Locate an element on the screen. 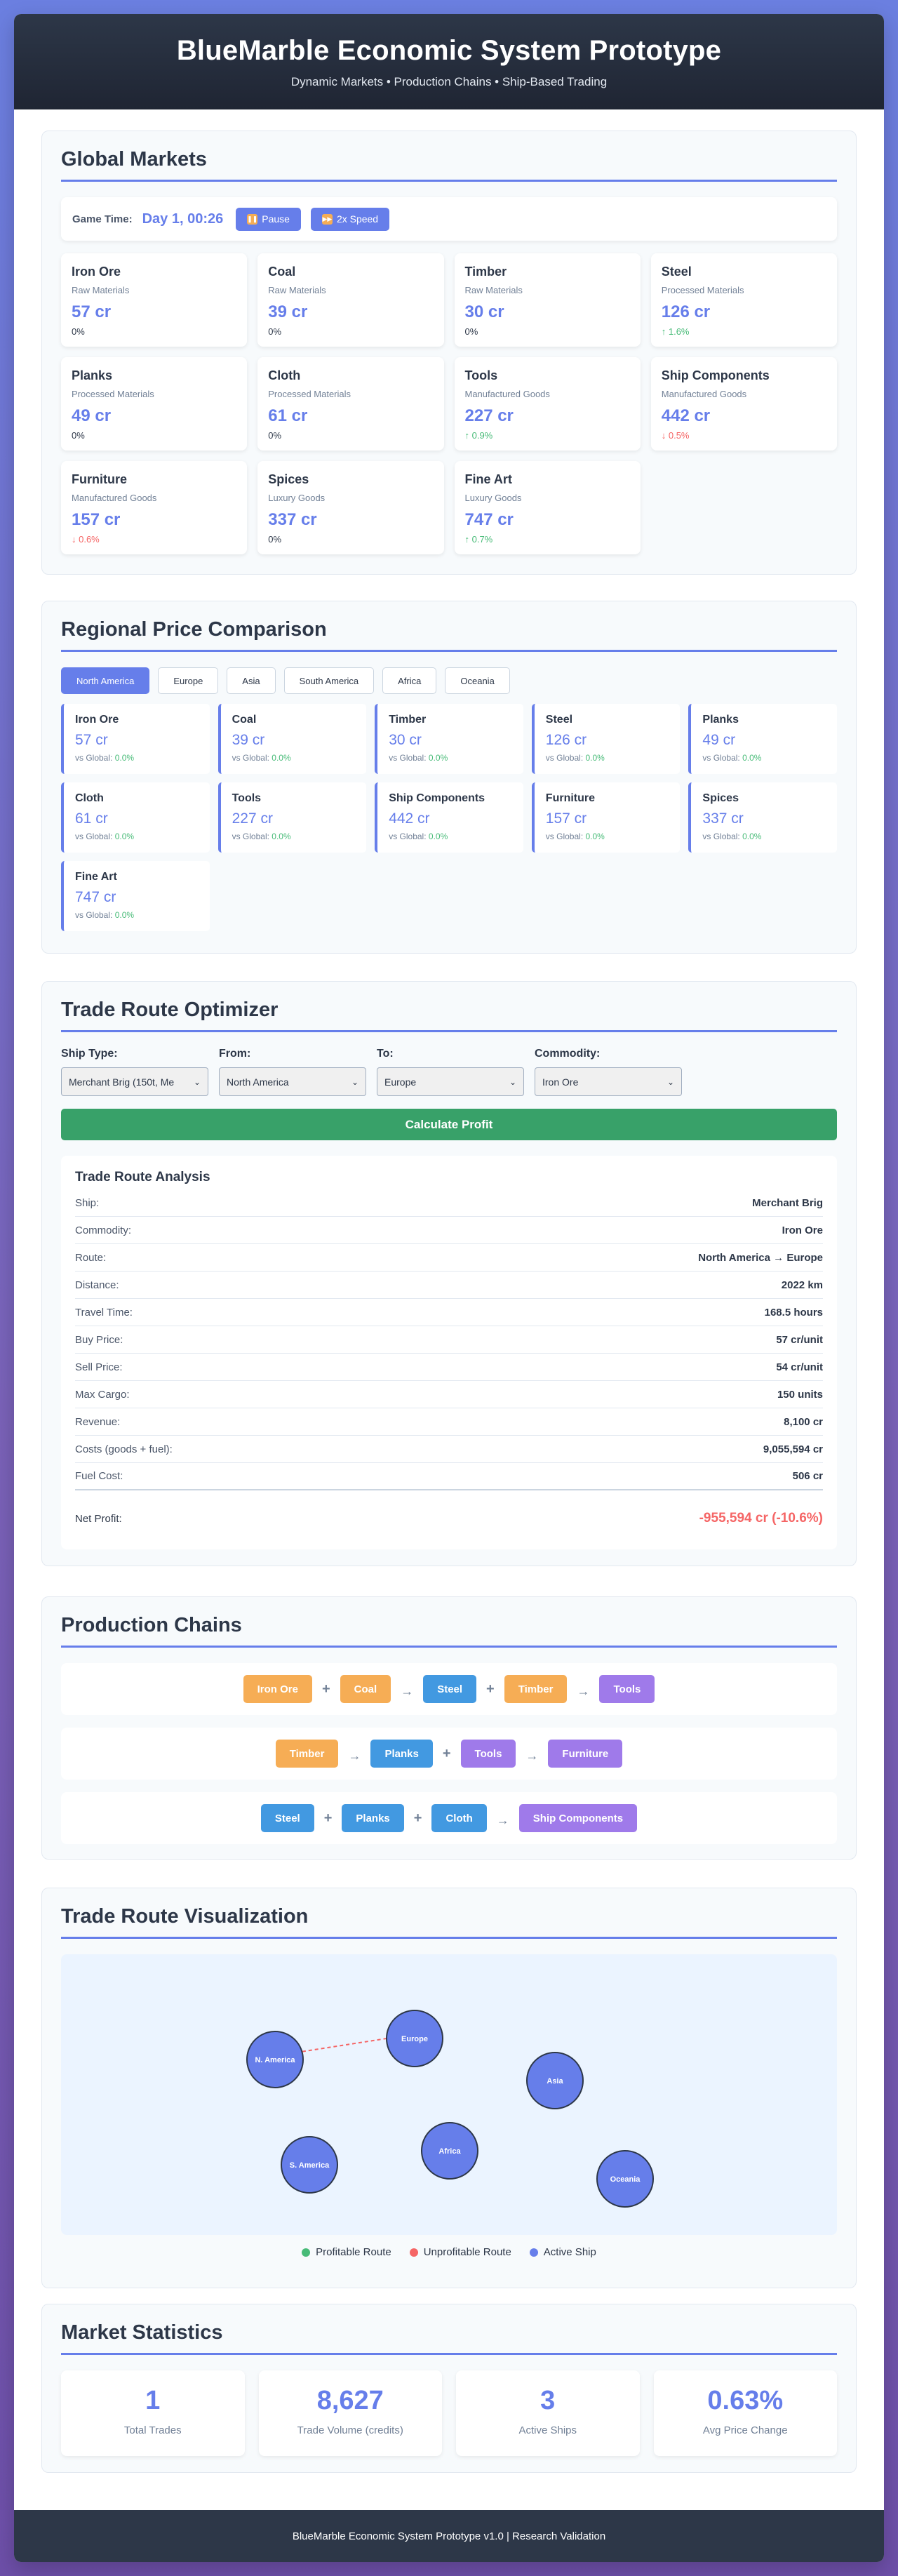  market-card: Cloth Processed Materials 61 cr 0% is located at coordinates (350, 404).